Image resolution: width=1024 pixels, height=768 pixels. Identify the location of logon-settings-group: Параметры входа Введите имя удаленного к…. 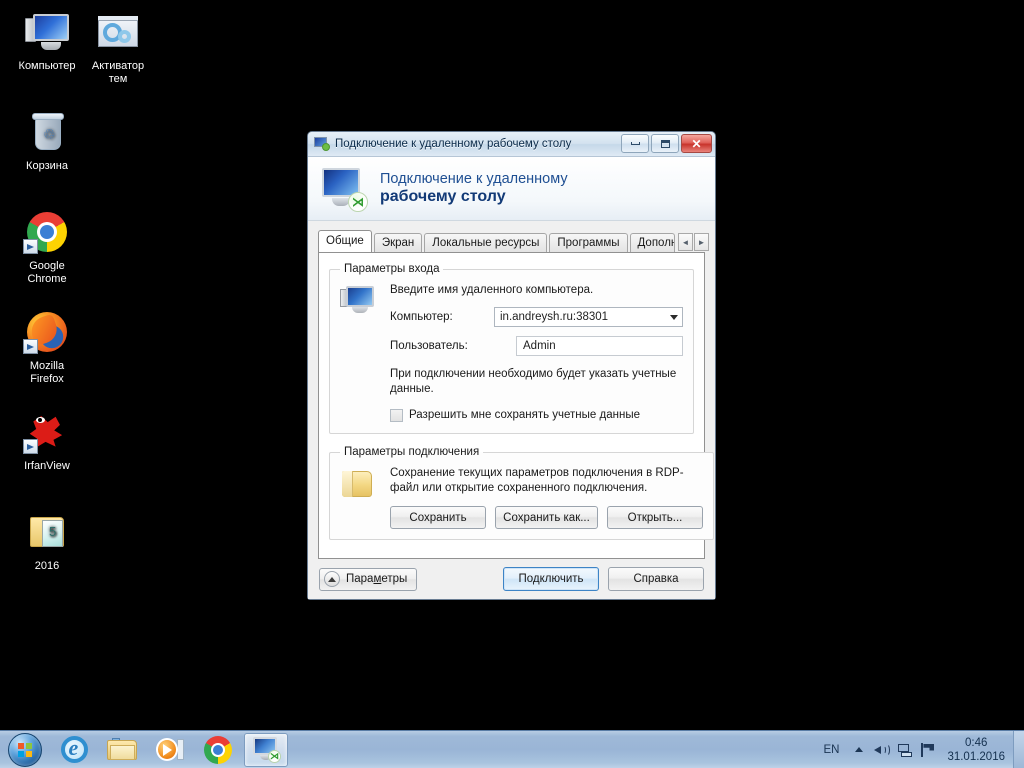
(511, 348).